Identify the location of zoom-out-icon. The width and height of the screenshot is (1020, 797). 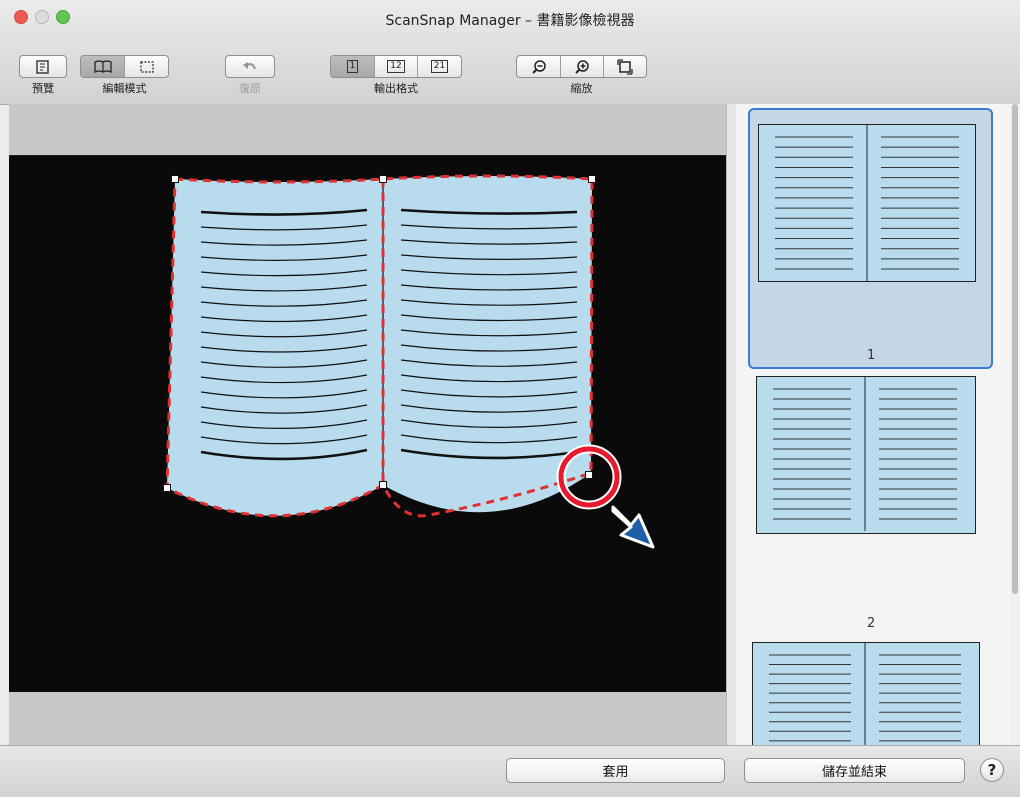
(539, 66).